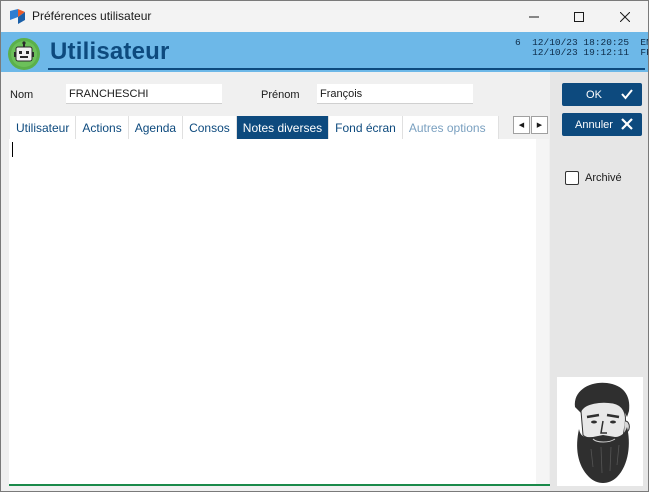  I want to click on triangle-left-icon: ◀, so click(521, 125).